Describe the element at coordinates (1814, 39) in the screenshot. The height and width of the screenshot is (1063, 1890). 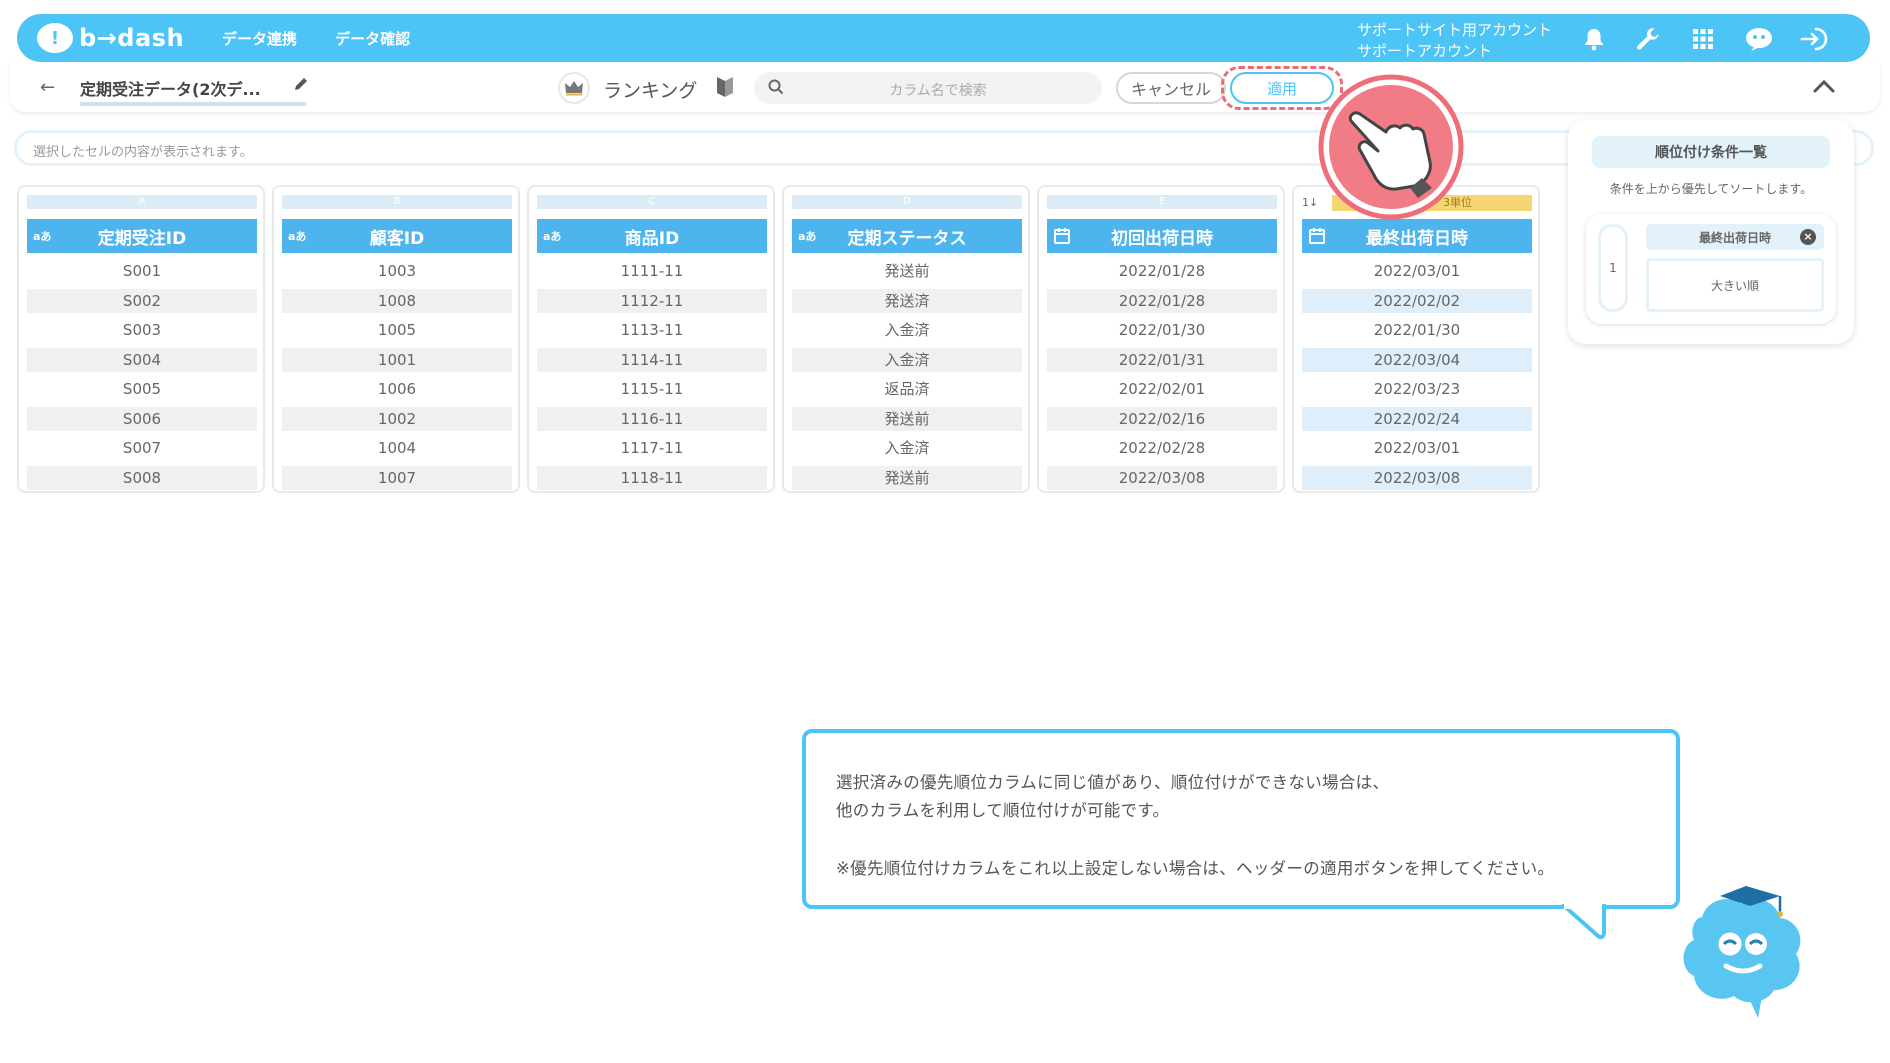
I see `logout-icon` at that location.